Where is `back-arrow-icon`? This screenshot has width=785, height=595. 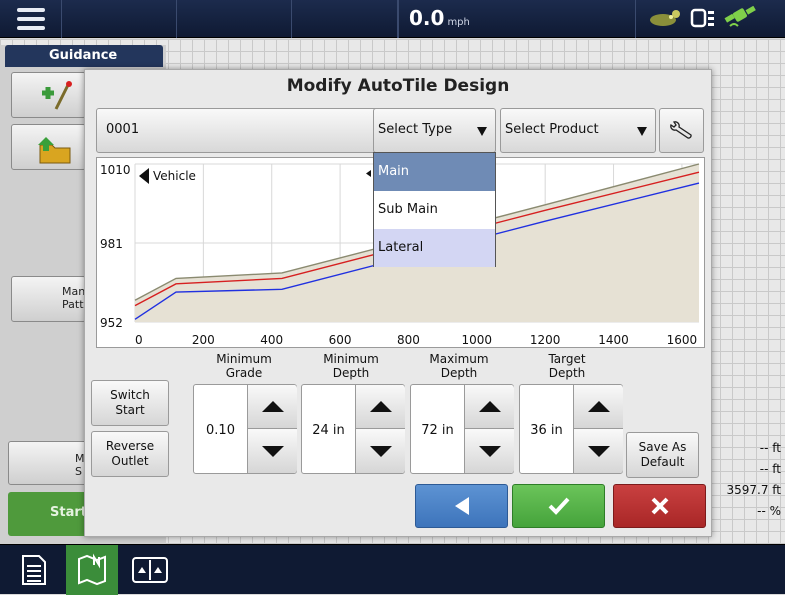
back-arrow-icon is located at coordinates (461, 506).